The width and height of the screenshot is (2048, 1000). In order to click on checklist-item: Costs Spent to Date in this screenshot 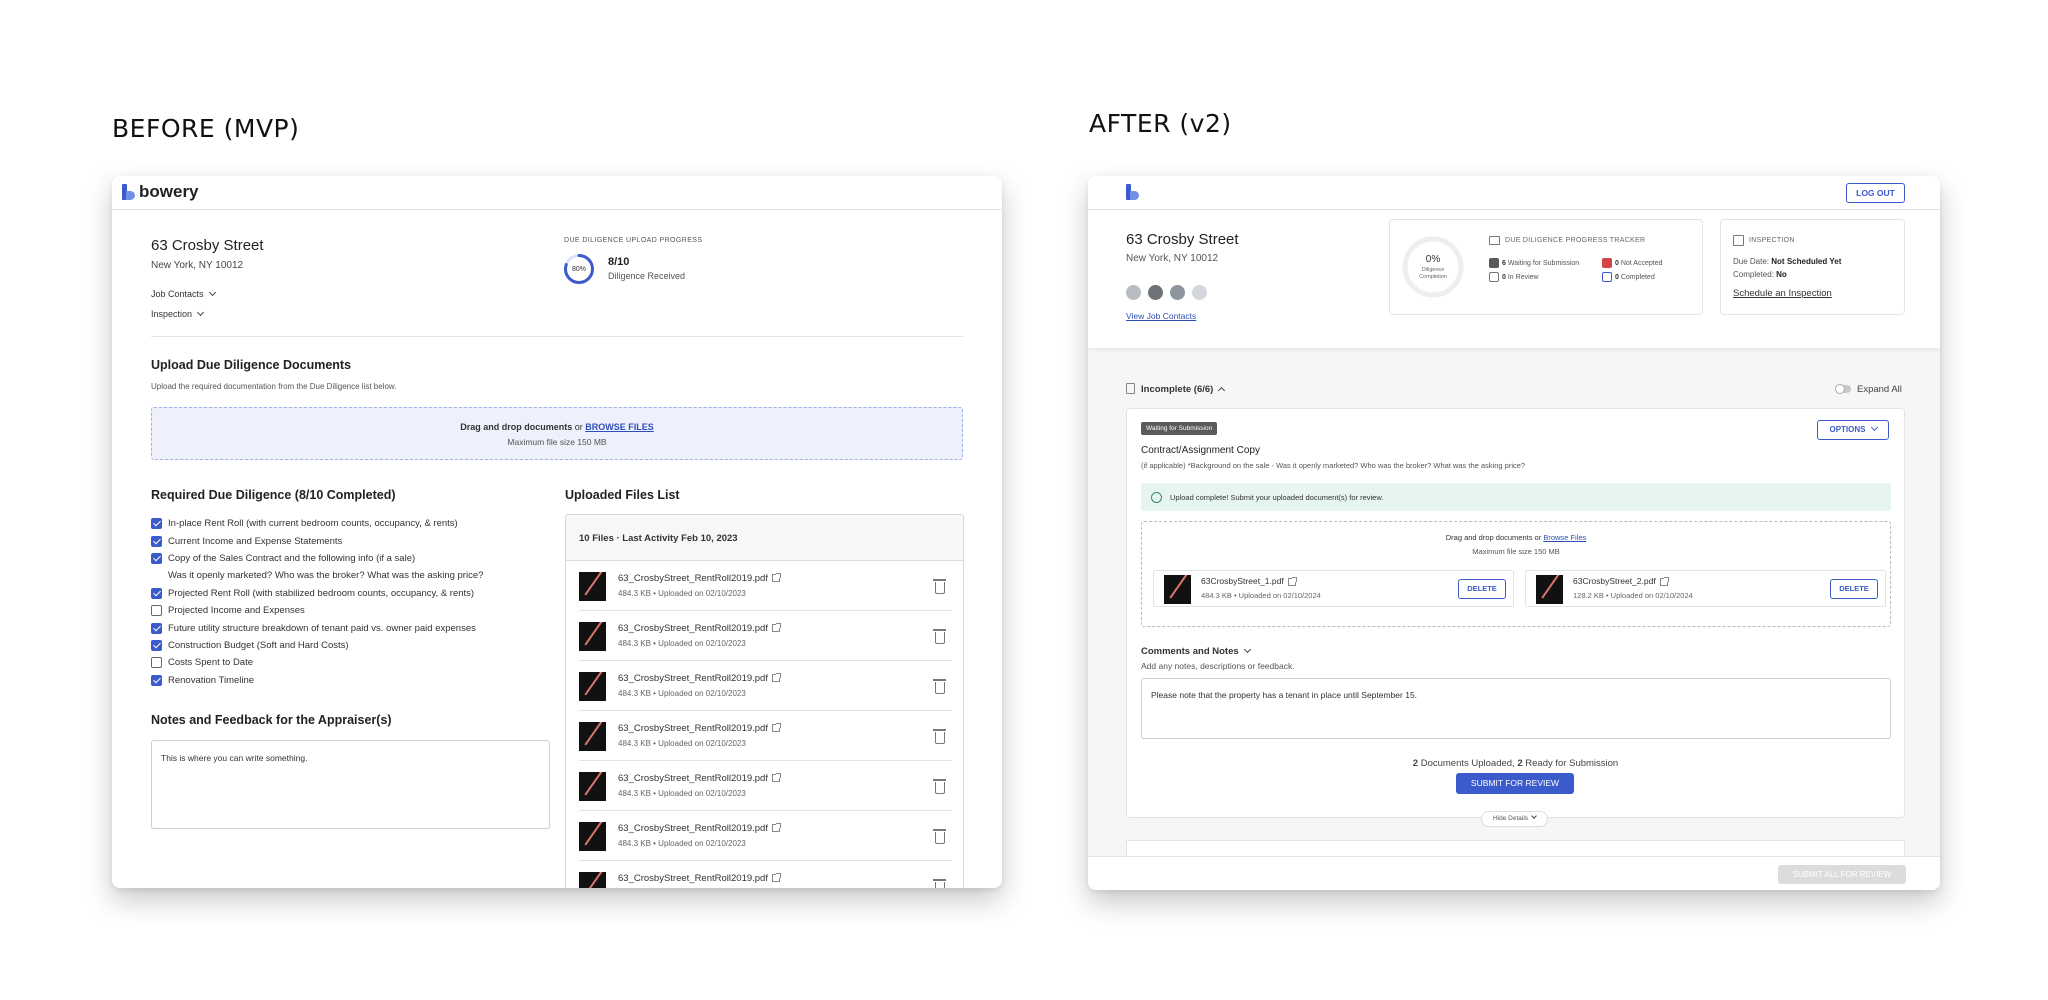, I will do `click(341, 662)`.